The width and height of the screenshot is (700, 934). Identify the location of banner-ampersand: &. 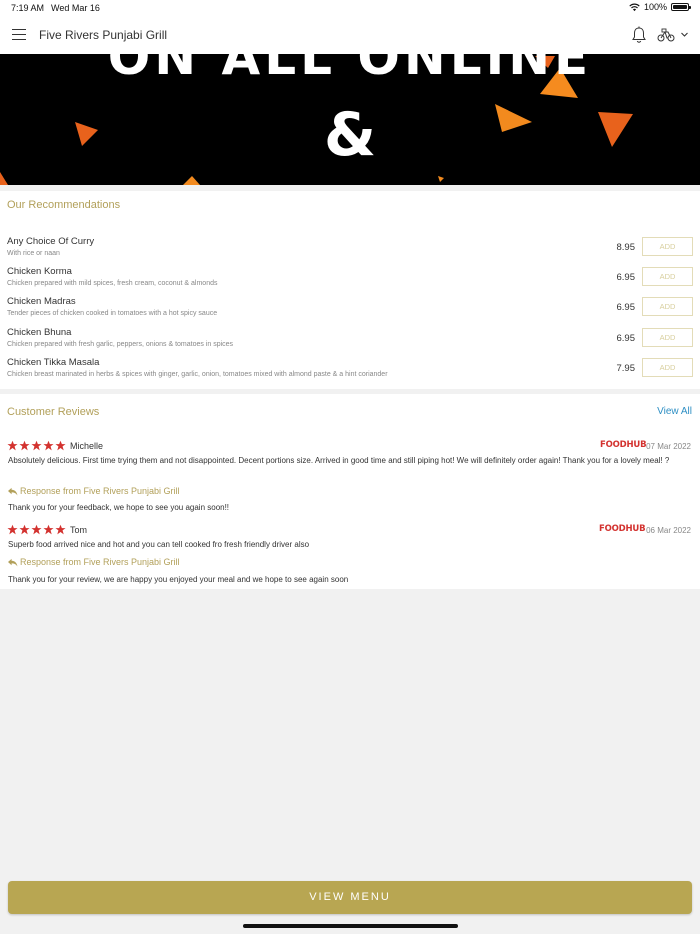
(350, 135).